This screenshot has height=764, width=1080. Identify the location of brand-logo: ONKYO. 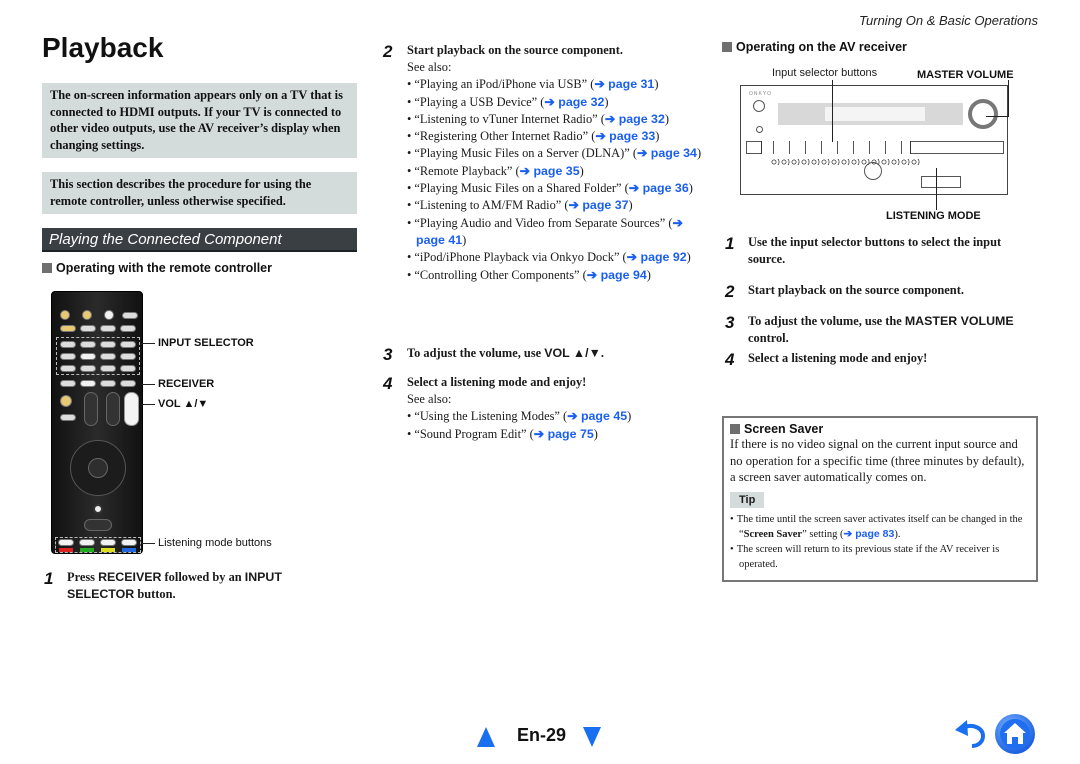
(761, 94).